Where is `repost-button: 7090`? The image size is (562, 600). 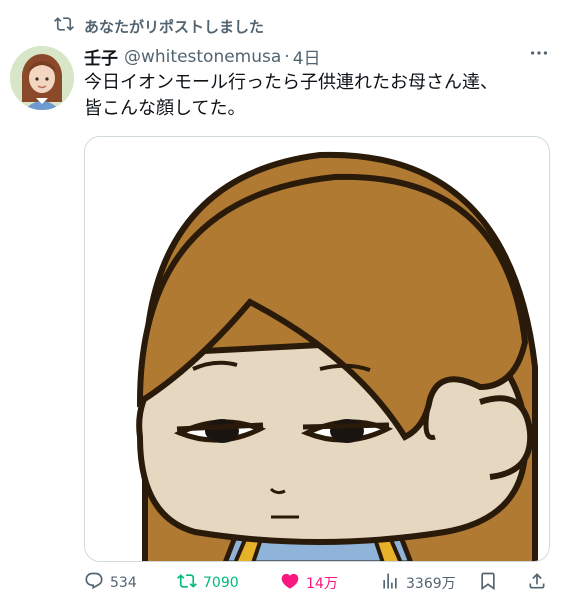 repost-button: 7090 is located at coordinates (208, 583).